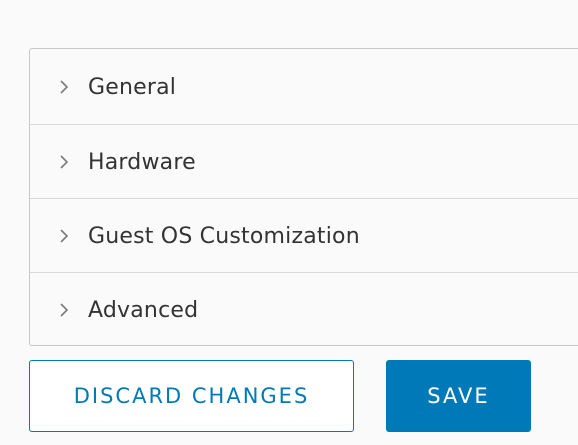 This screenshot has width=578, height=445. I want to click on save-button: SAVE, so click(458, 396).